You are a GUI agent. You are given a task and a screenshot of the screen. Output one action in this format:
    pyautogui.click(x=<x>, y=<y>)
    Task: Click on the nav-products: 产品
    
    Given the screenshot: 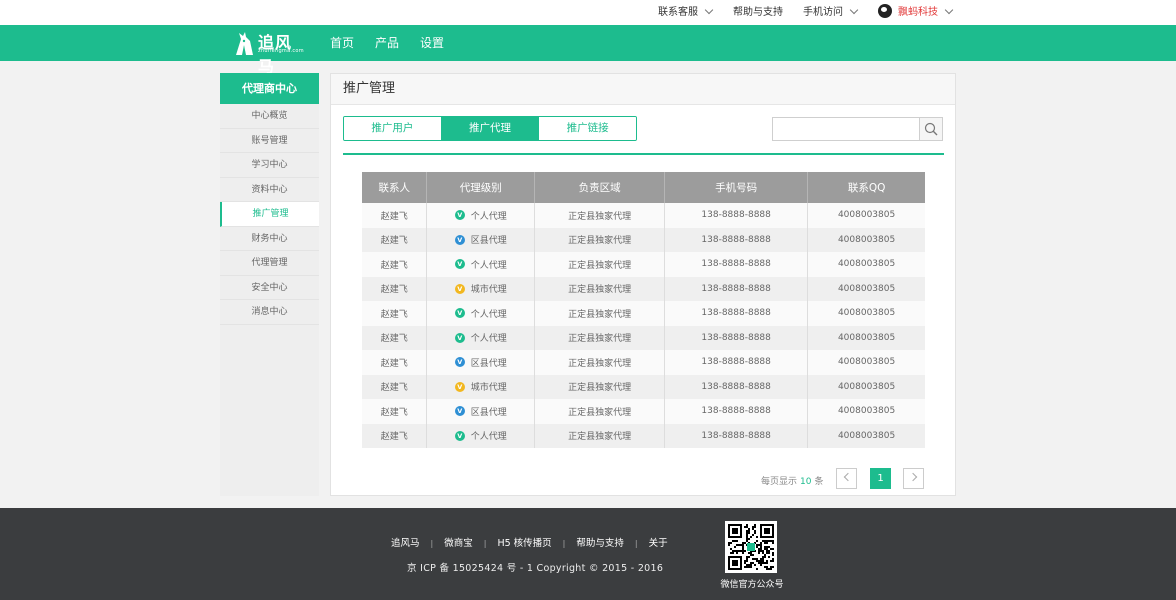 What is the action you would take?
    pyautogui.click(x=387, y=43)
    